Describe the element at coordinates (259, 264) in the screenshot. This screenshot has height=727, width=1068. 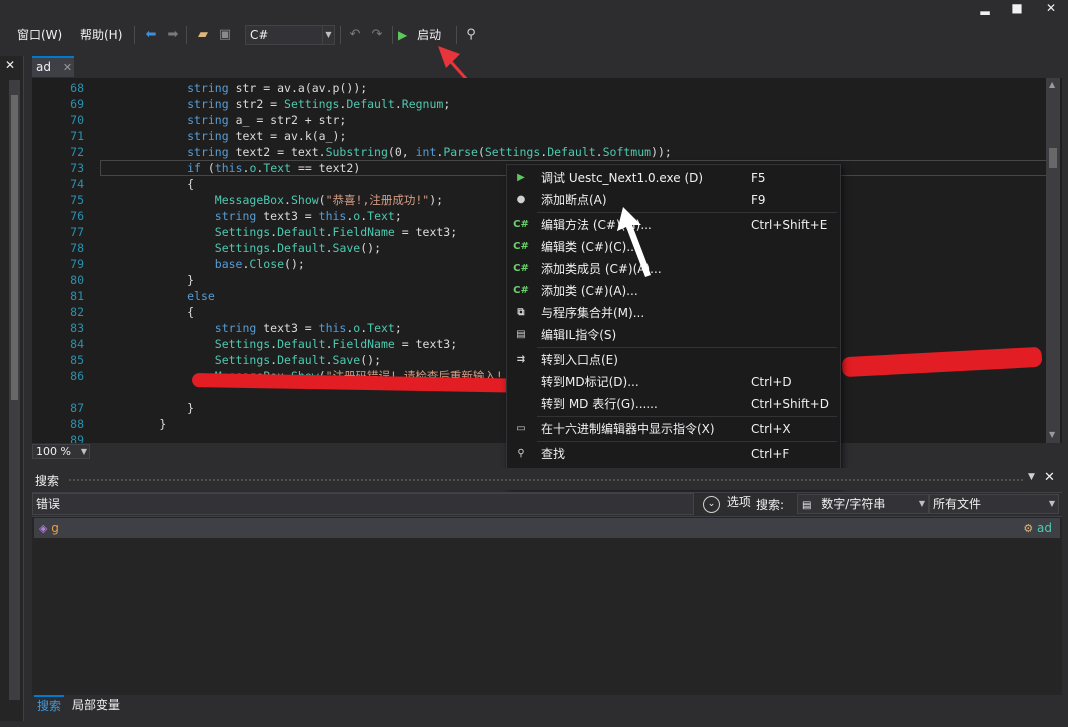
I see `code-text: base.Close();` at that location.